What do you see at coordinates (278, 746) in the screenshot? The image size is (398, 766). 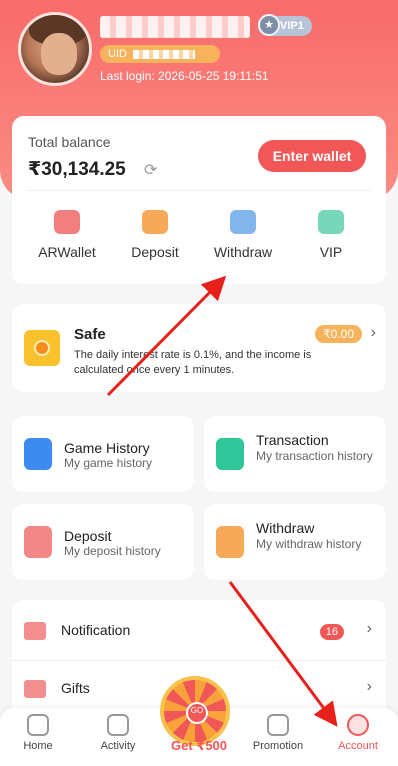 I see `nav-label: Promotion` at bounding box center [278, 746].